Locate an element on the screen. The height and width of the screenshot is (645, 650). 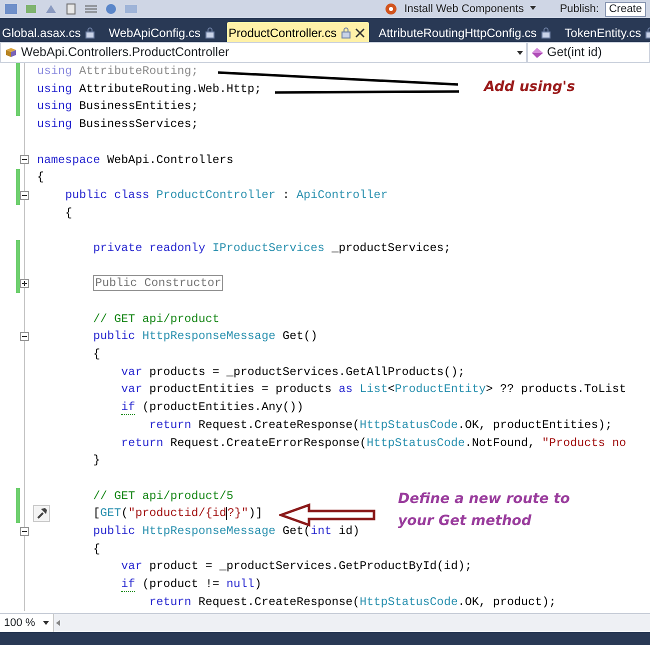
code-line: var product = _productServices.GetProductById(id); is located at coordinates (296, 567).